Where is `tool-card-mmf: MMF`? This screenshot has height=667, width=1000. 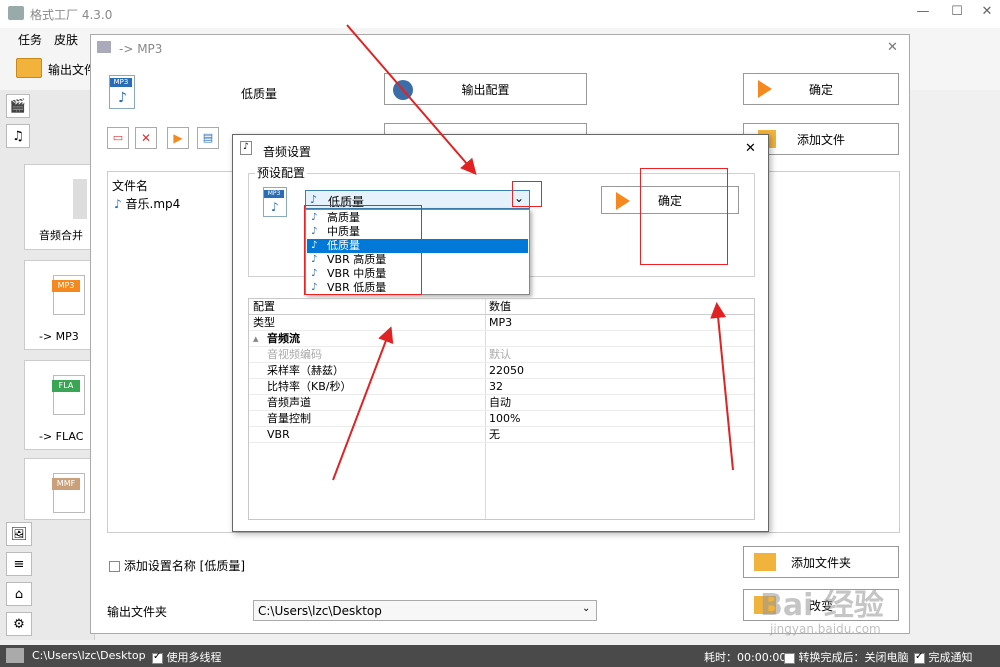
tool-card-mmf: MMF is located at coordinates (58, 489).